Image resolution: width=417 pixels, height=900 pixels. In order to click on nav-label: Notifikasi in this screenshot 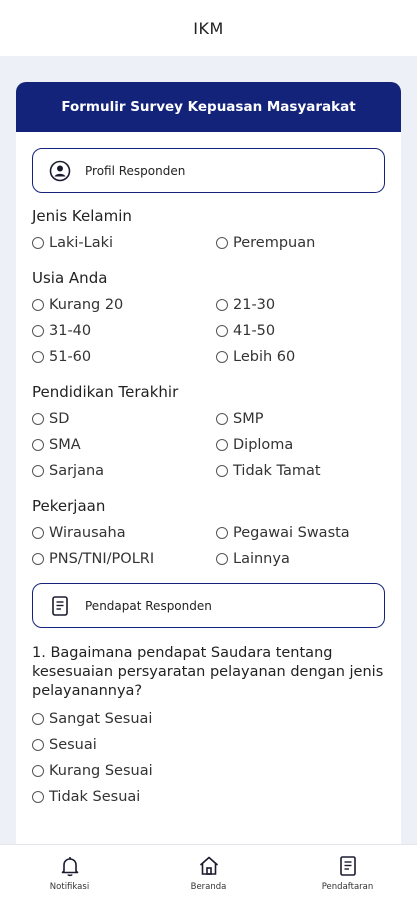, I will do `click(69, 886)`.